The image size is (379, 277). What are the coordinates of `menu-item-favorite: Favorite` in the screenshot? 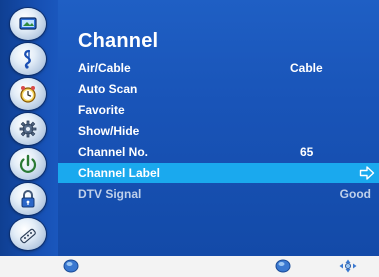 It's located at (218, 110).